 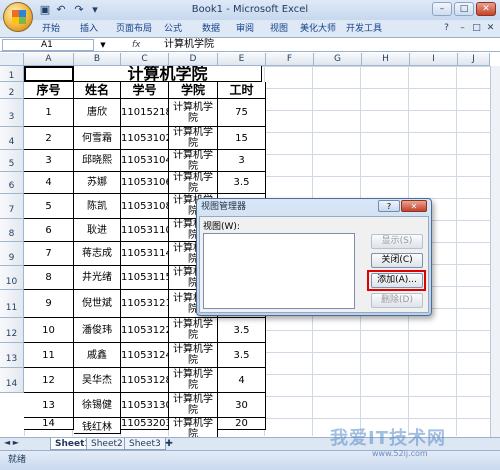 What do you see at coordinates (242, 90) in the screenshot?
I see `header-hours: 工时` at bounding box center [242, 90].